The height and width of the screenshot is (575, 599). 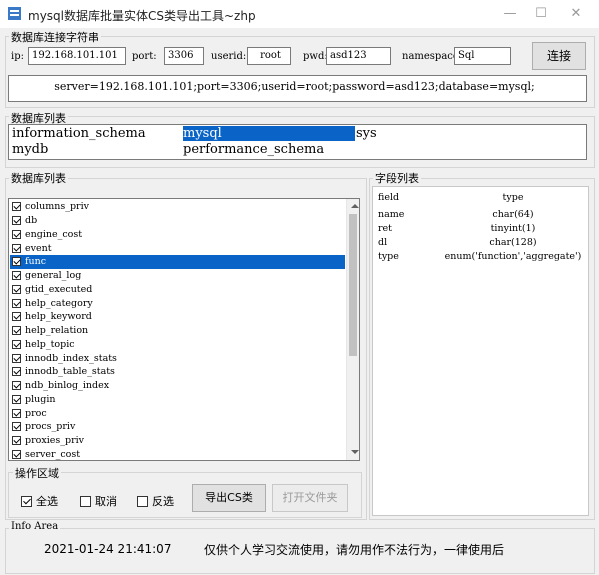 I want to click on table-row: help_relation, so click(x=177, y=331).